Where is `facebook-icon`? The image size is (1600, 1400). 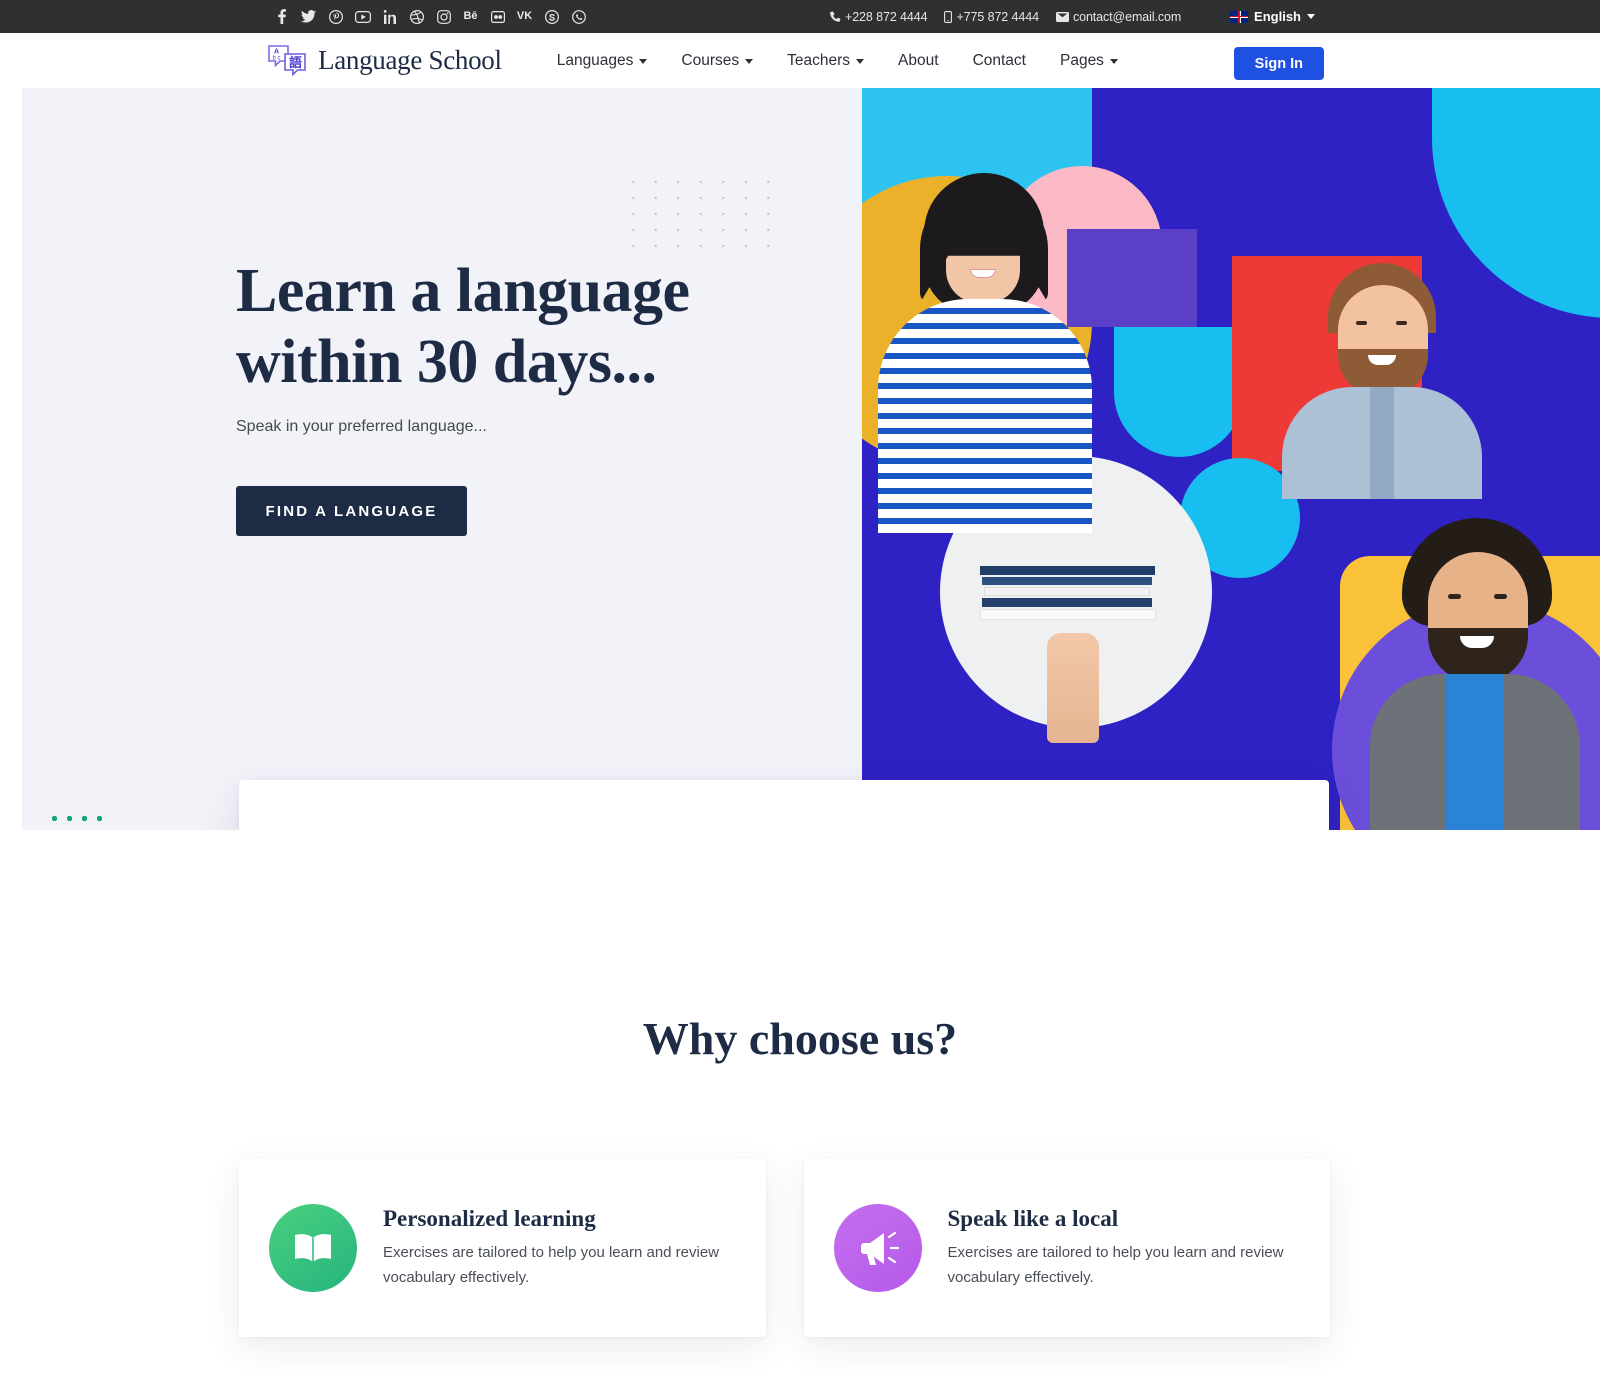 facebook-icon is located at coordinates (281, 16).